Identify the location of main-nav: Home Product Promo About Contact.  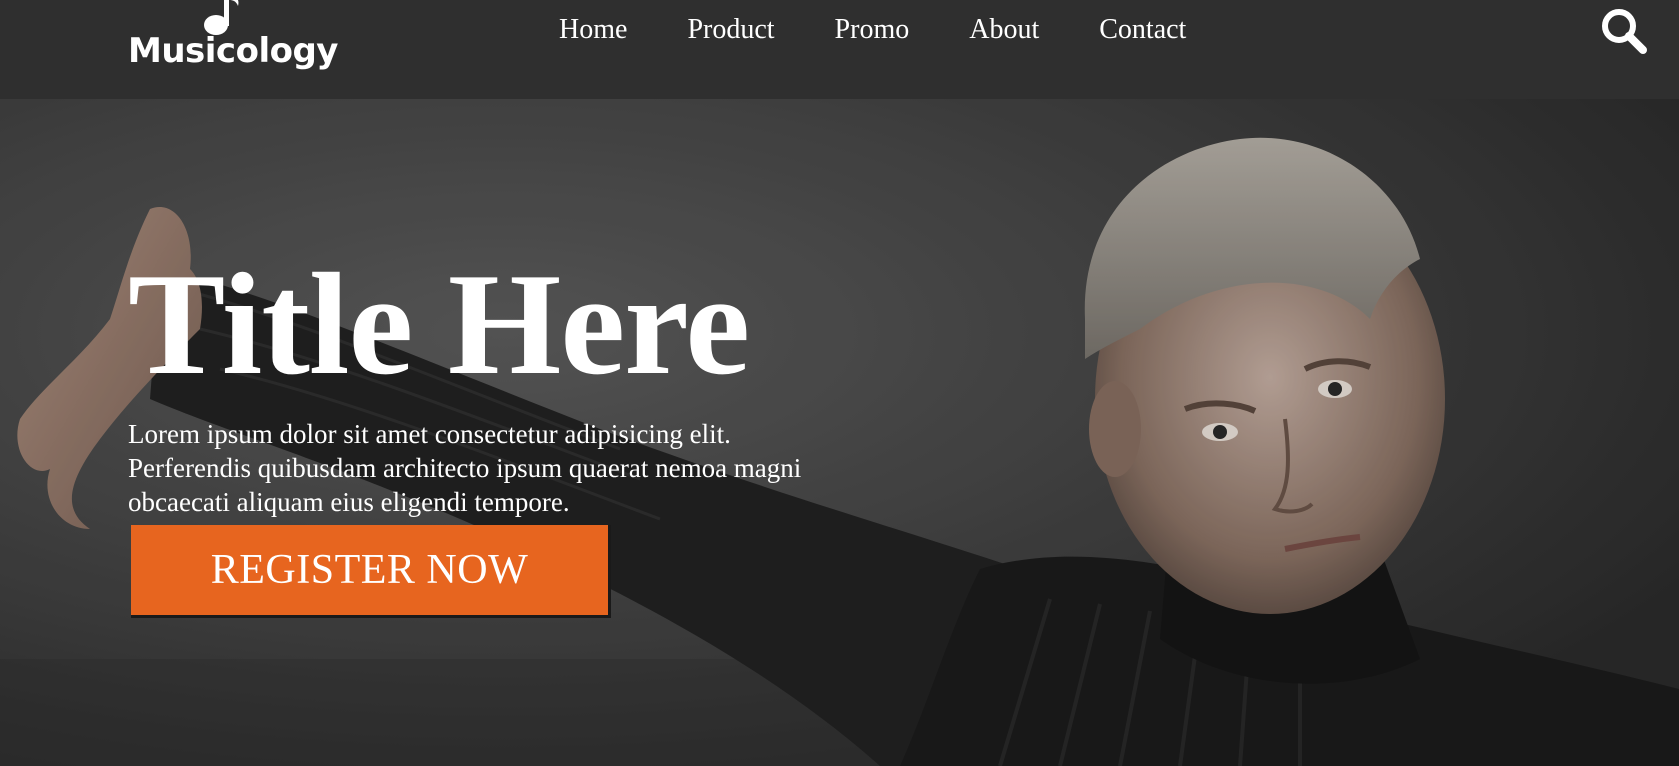
(872, 30).